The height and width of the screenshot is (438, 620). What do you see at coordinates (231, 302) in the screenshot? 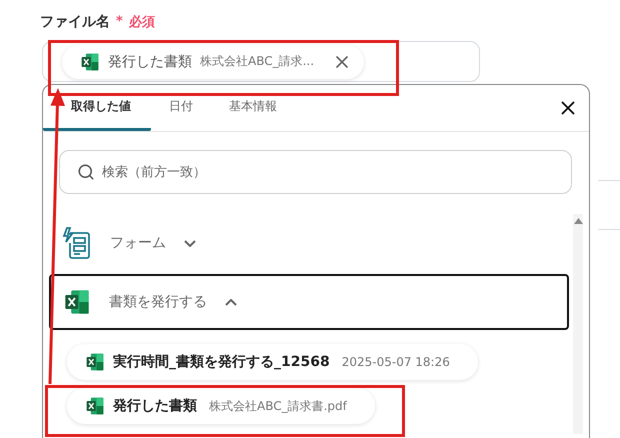
I see `chevron-up-icon` at bounding box center [231, 302].